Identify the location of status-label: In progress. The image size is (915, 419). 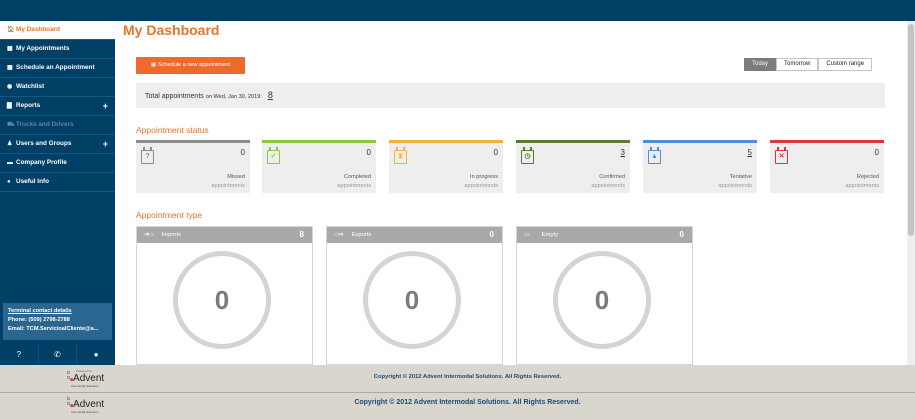
(484, 177).